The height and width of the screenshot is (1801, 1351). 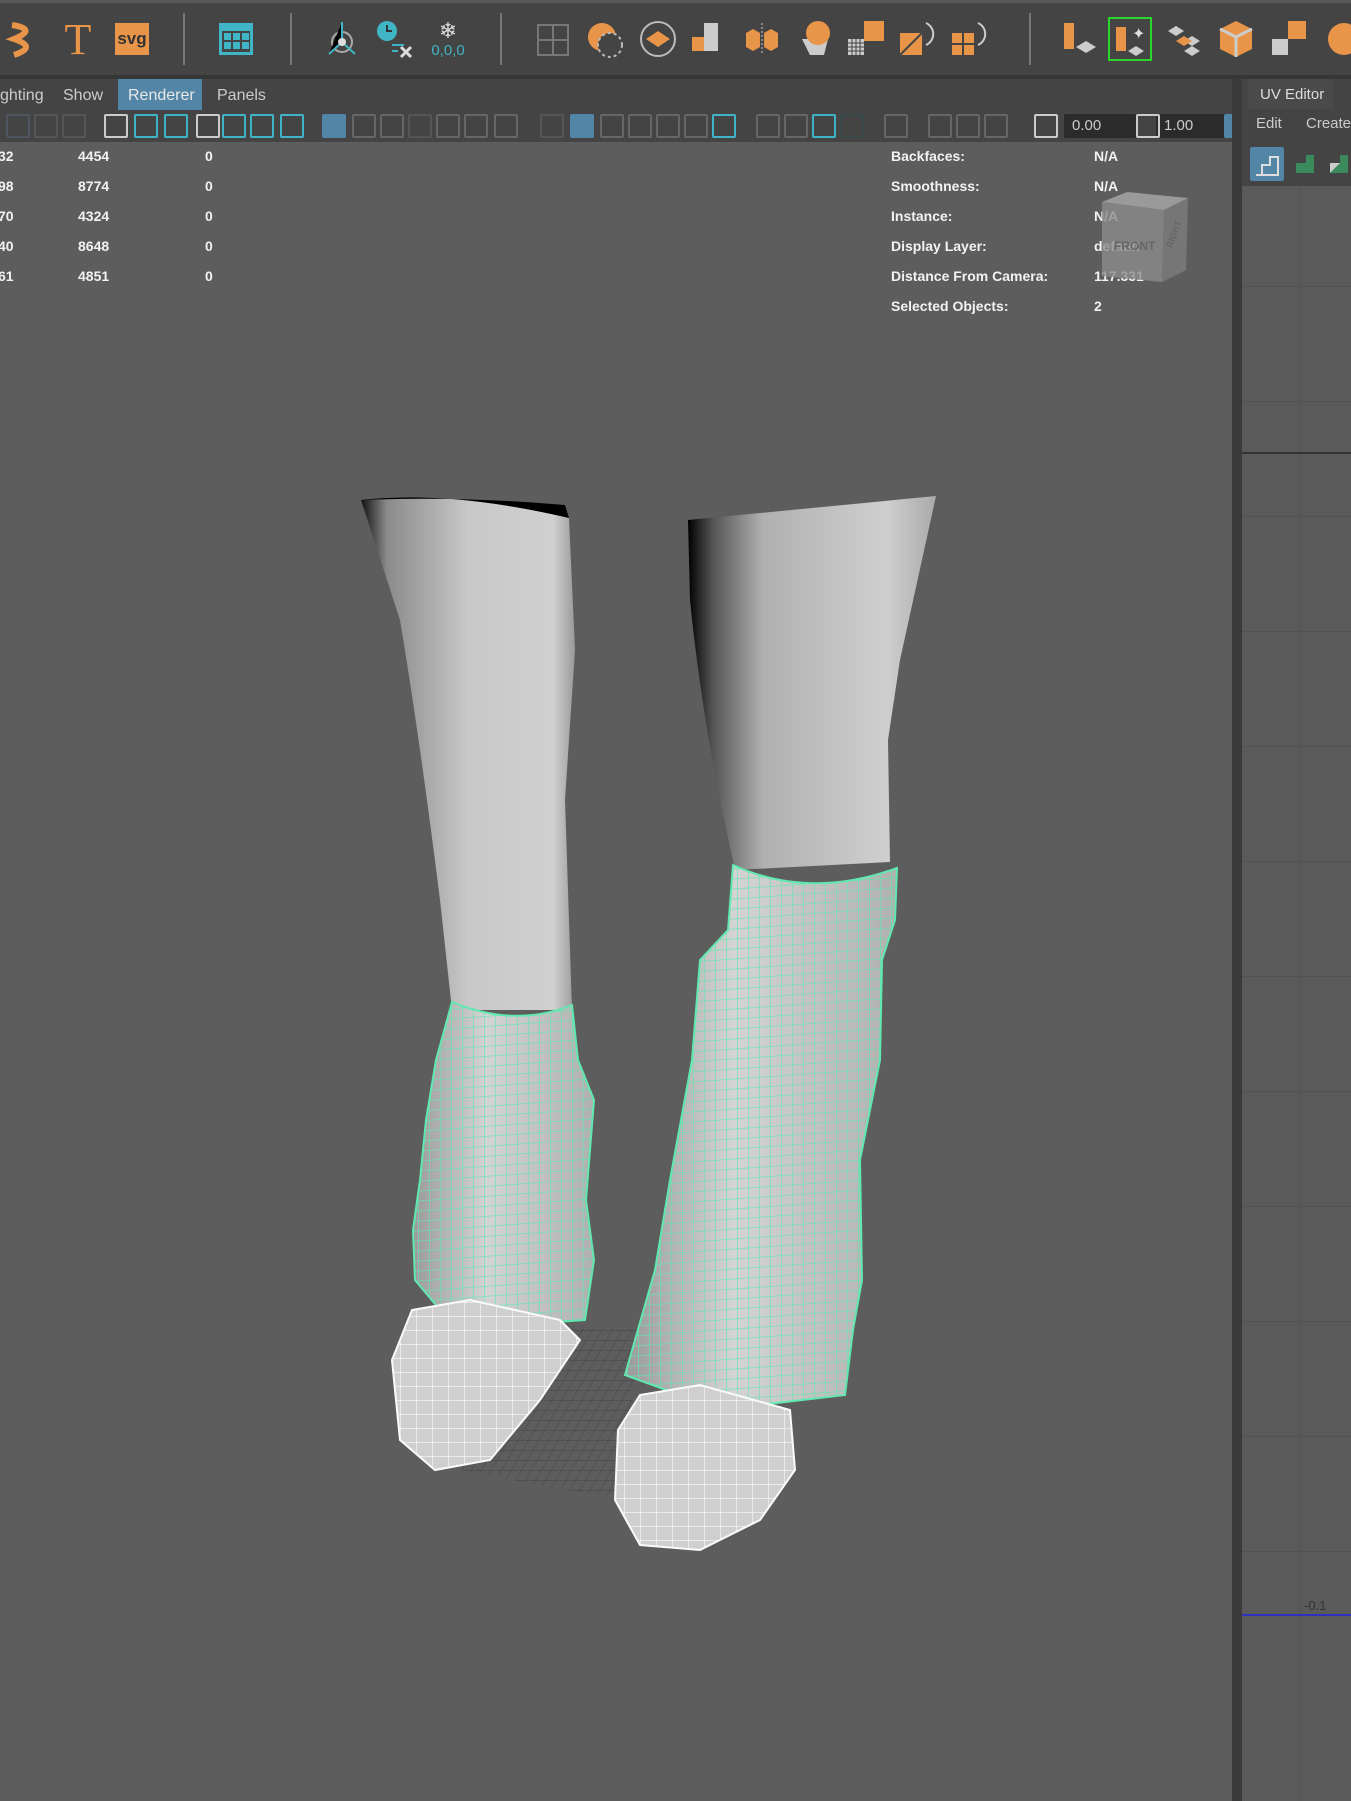 I want to click on ambient-occlusion-icon, so click(x=768, y=126).